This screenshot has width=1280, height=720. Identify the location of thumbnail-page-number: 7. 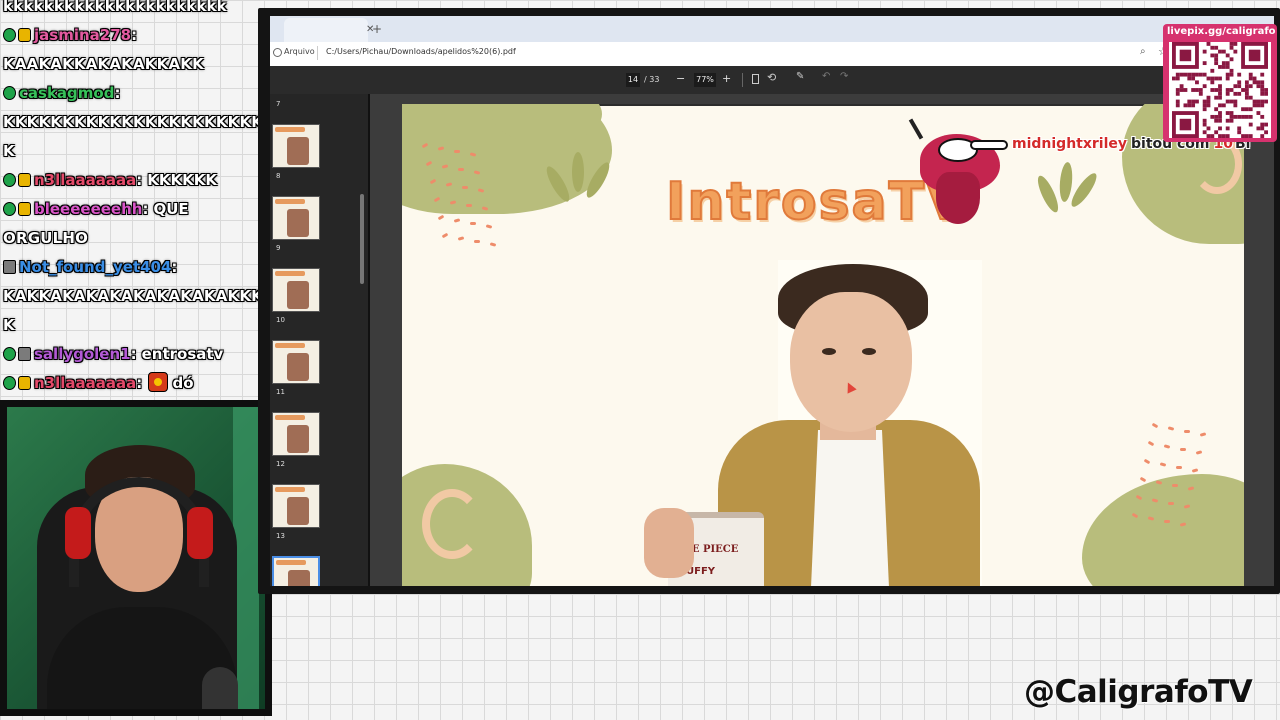
(278, 104).